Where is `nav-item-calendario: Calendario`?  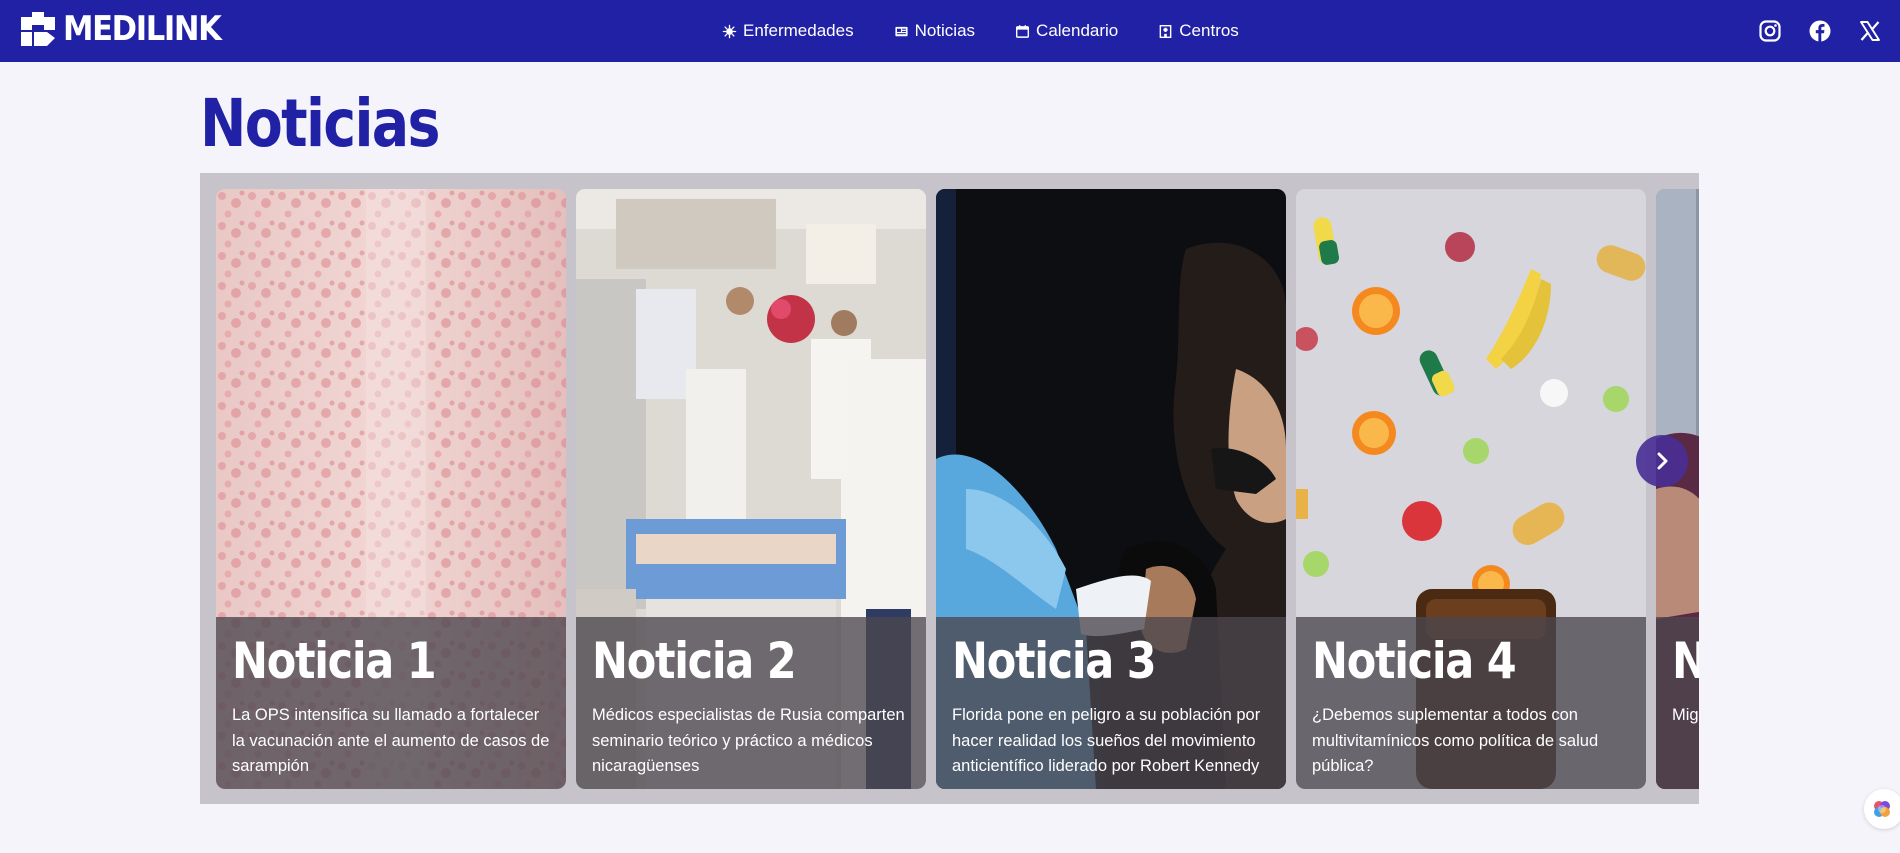
nav-item-calendario: Calendario is located at coordinates (1066, 31).